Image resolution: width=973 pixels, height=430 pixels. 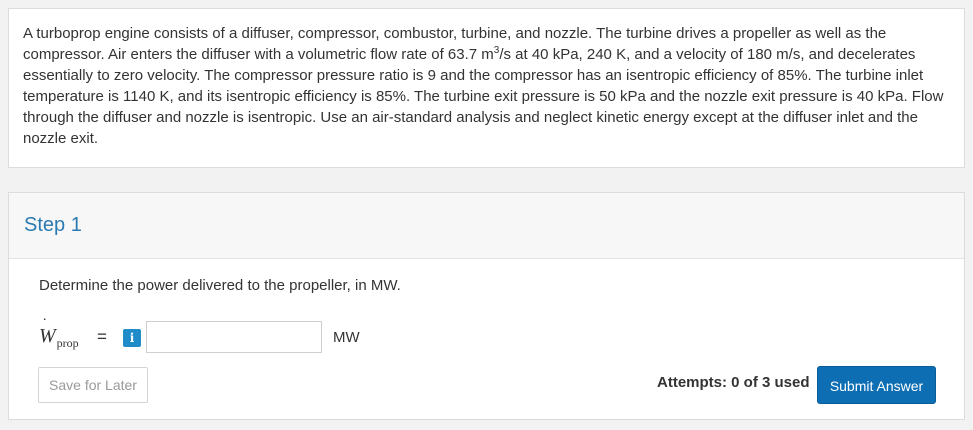 What do you see at coordinates (59, 333) in the screenshot?
I see `variable-label: ˙ Wprop` at bounding box center [59, 333].